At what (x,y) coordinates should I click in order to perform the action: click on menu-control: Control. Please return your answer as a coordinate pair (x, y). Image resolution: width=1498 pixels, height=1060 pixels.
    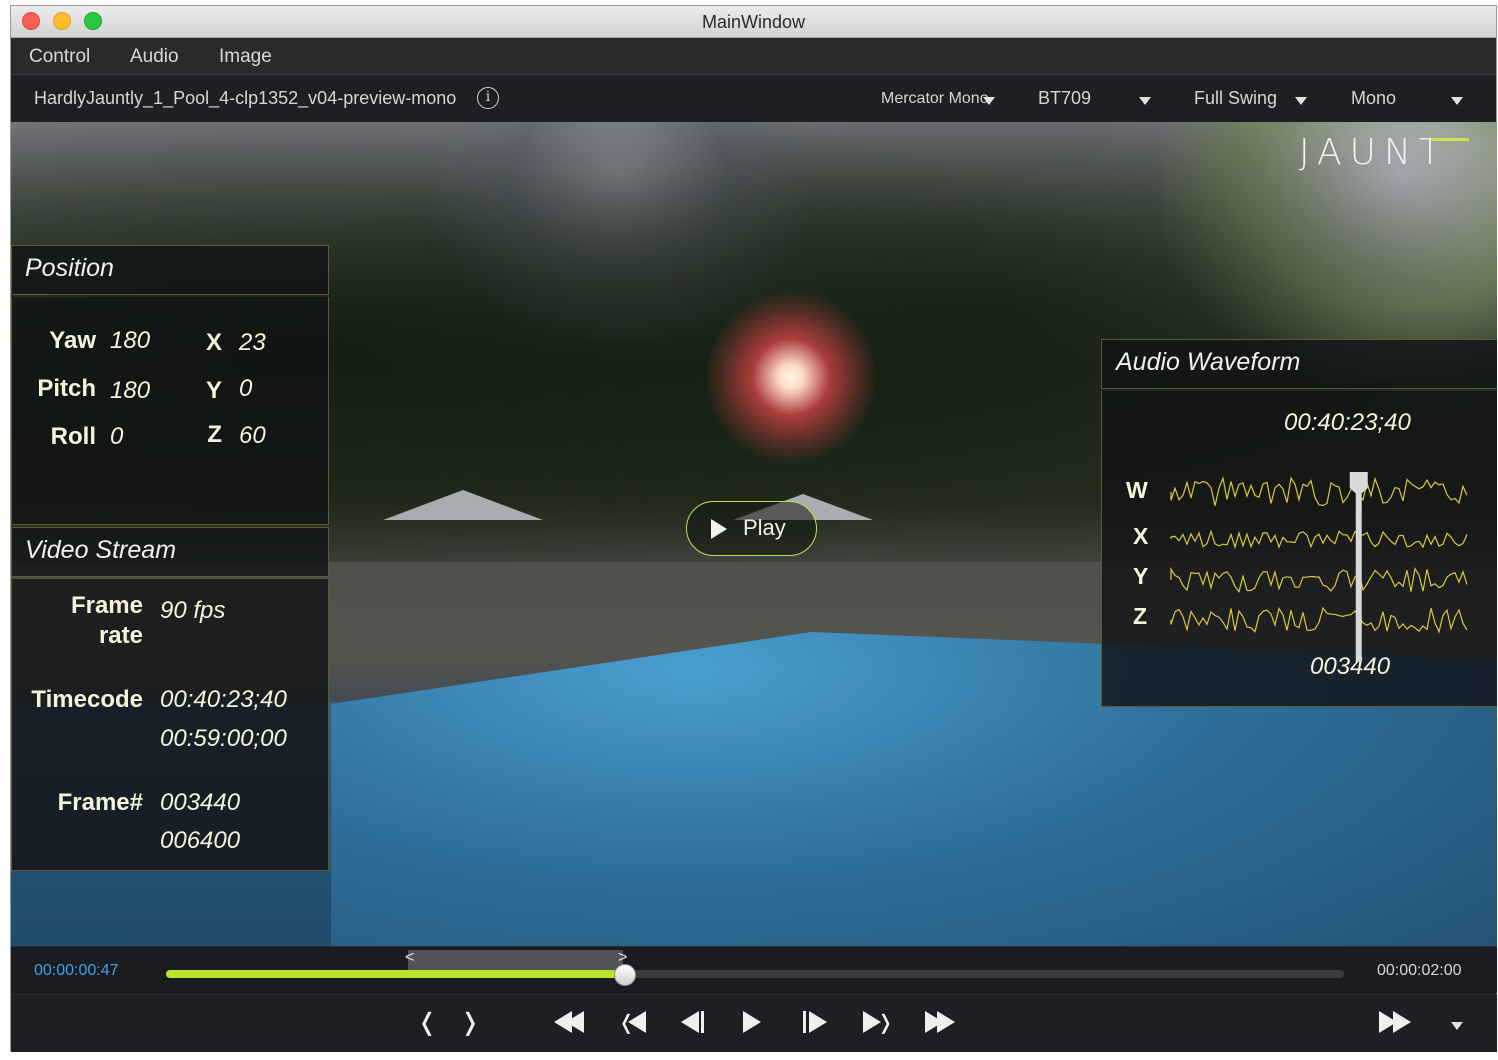
    Looking at the image, I should click on (59, 57).